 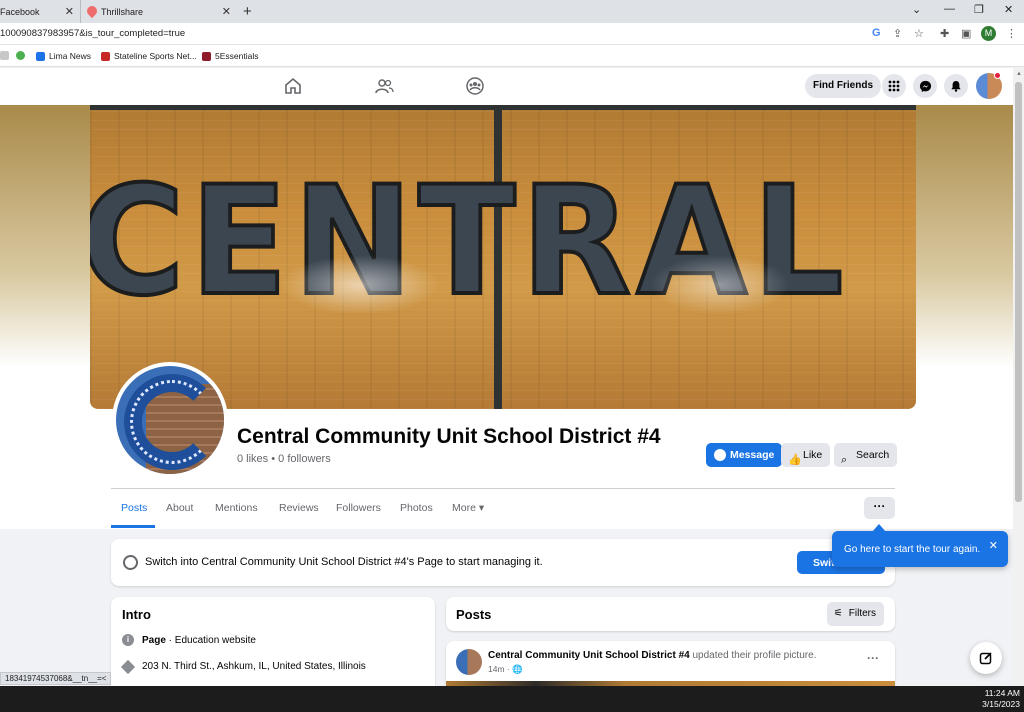 What do you see at coordinates (512, 699) in the screenshot?
I see `os-taskbar: 11:24 AM 3/15/2023` at bounding box center [512, 699].